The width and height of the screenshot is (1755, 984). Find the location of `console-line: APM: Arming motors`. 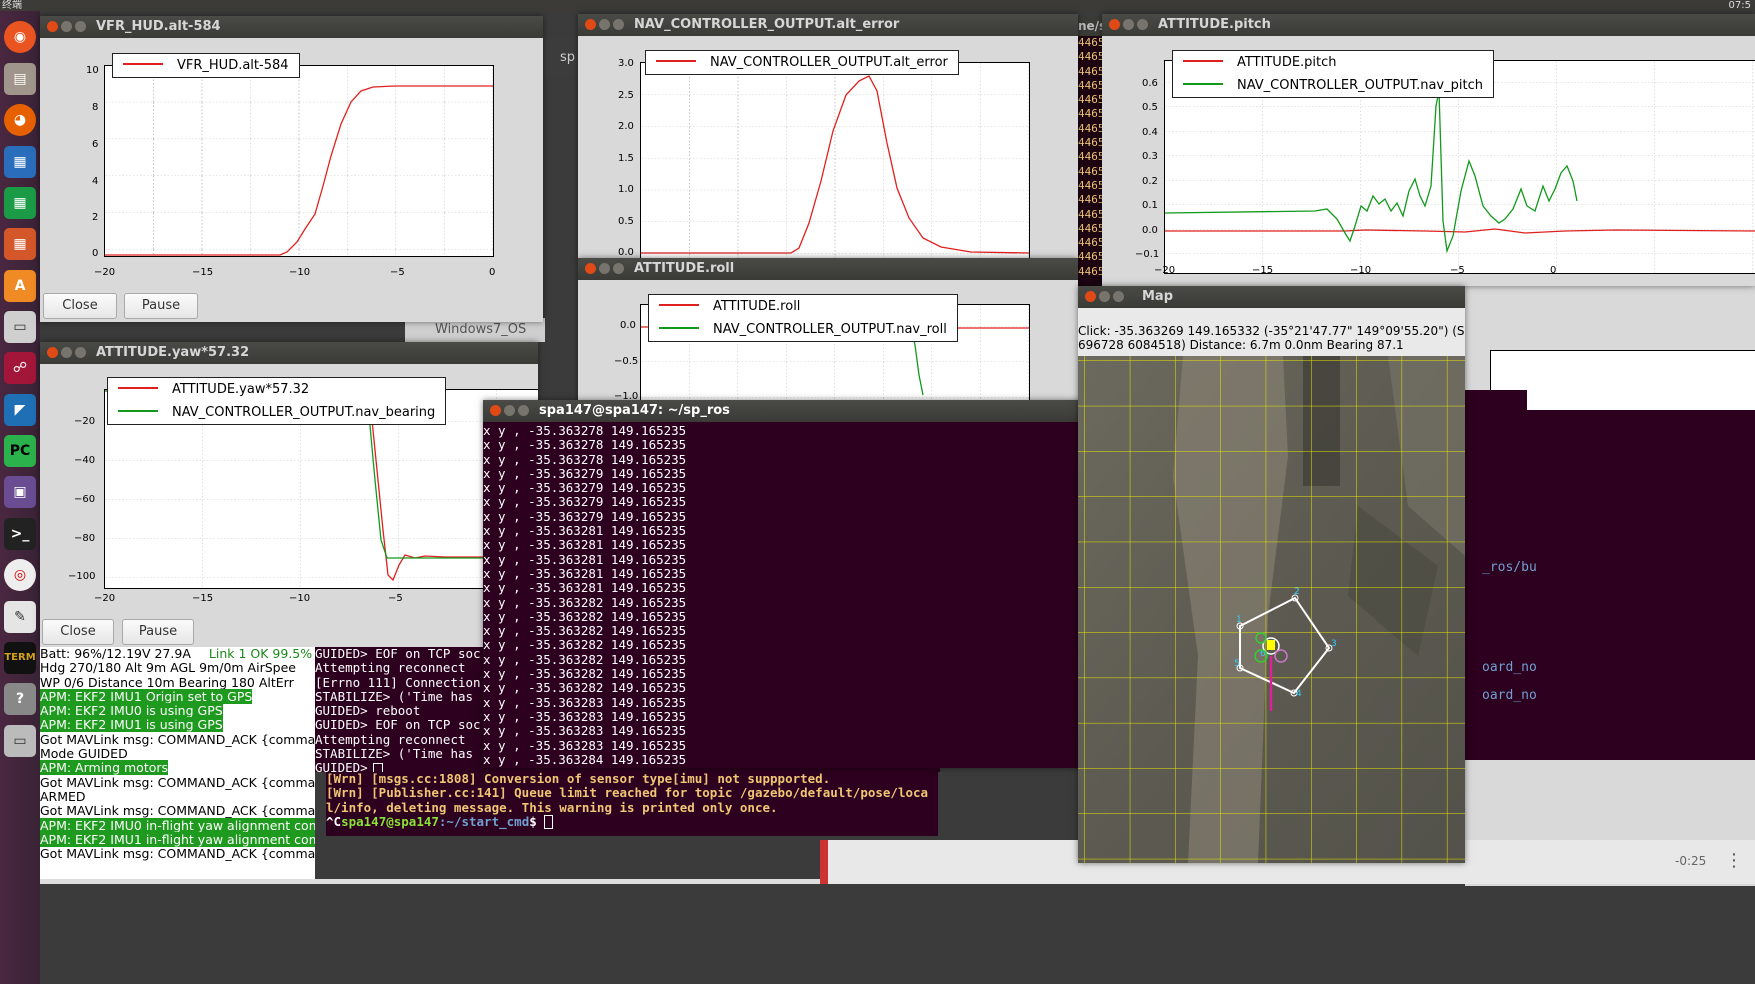

console-line: APM: Arming motors is located at coordinates (177, 768).